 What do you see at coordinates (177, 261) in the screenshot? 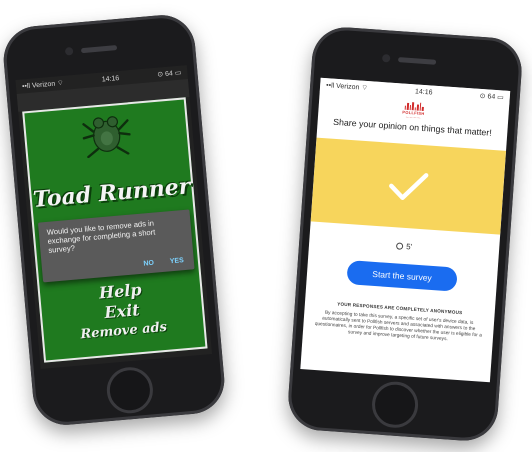
I see `yes-button: YES` at bounding box center [177, 261].